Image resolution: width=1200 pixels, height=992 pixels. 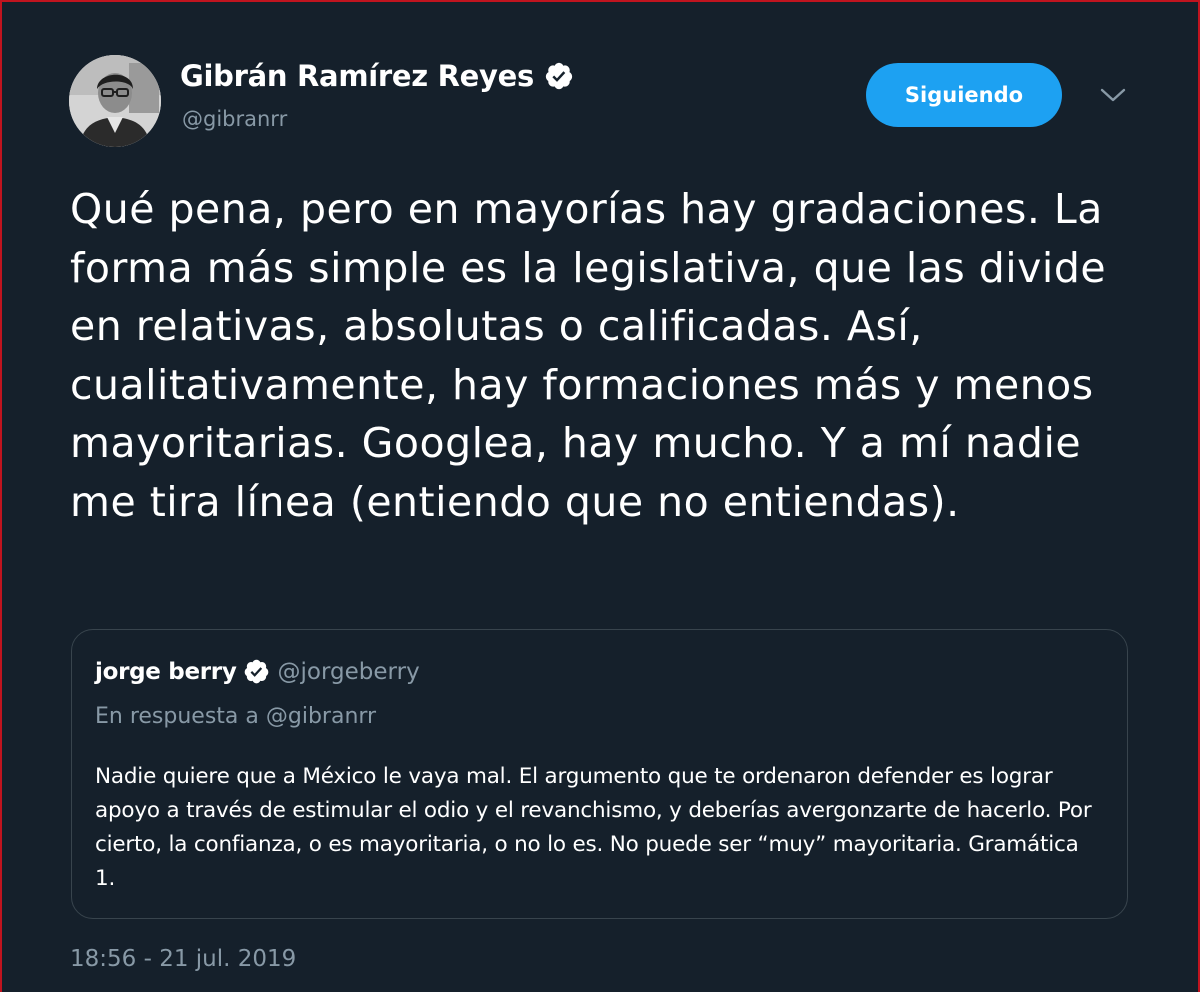 I want to click on author-name-row: Gibrán Ramírez Reyes, so click(x=377, y=76).